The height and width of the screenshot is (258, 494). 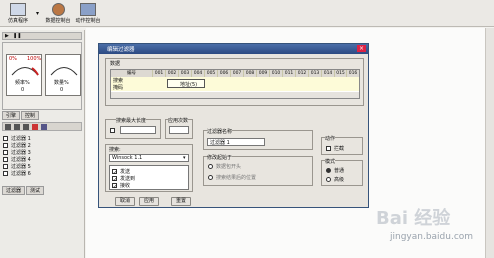 I want to click on tooltip: 地址(5), so click(x=186, y=83).